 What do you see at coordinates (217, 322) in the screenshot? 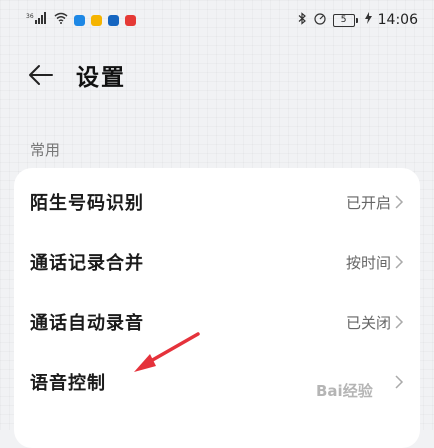
I see `settings-row-auto-record: 通话自动录音 已关闭` at bounding box center [217, 322].